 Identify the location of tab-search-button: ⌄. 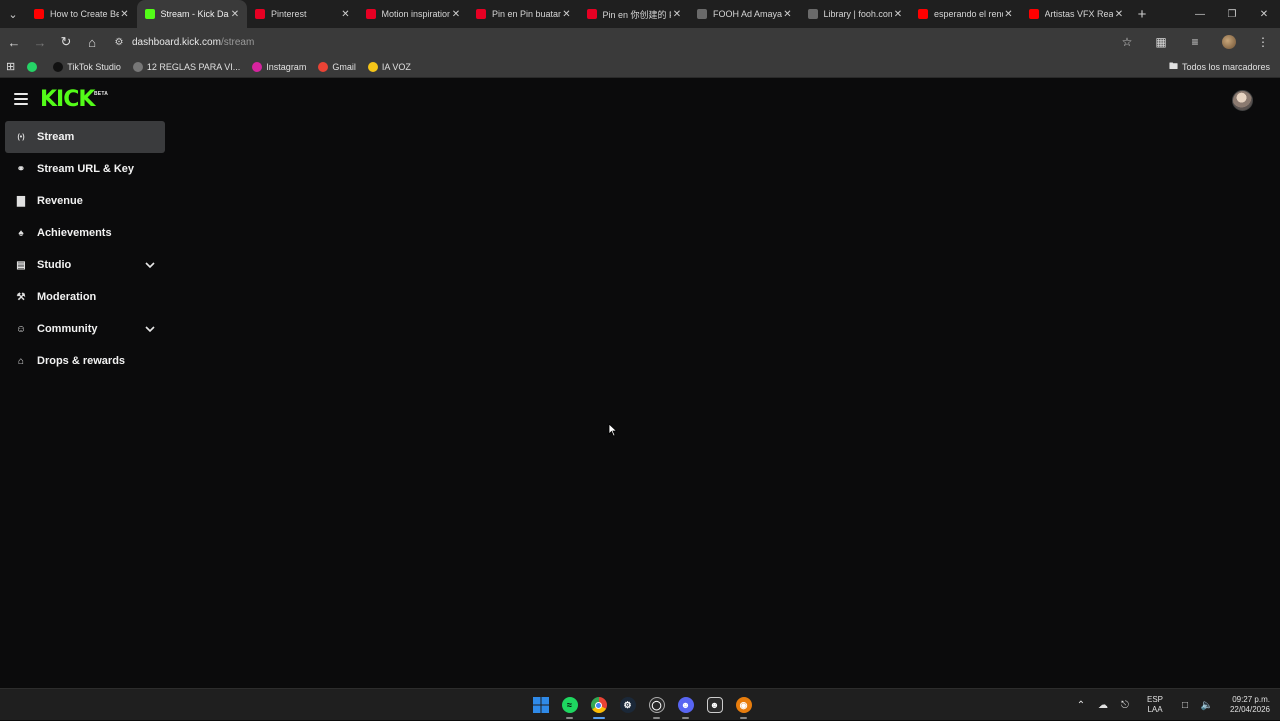
(13, 14).